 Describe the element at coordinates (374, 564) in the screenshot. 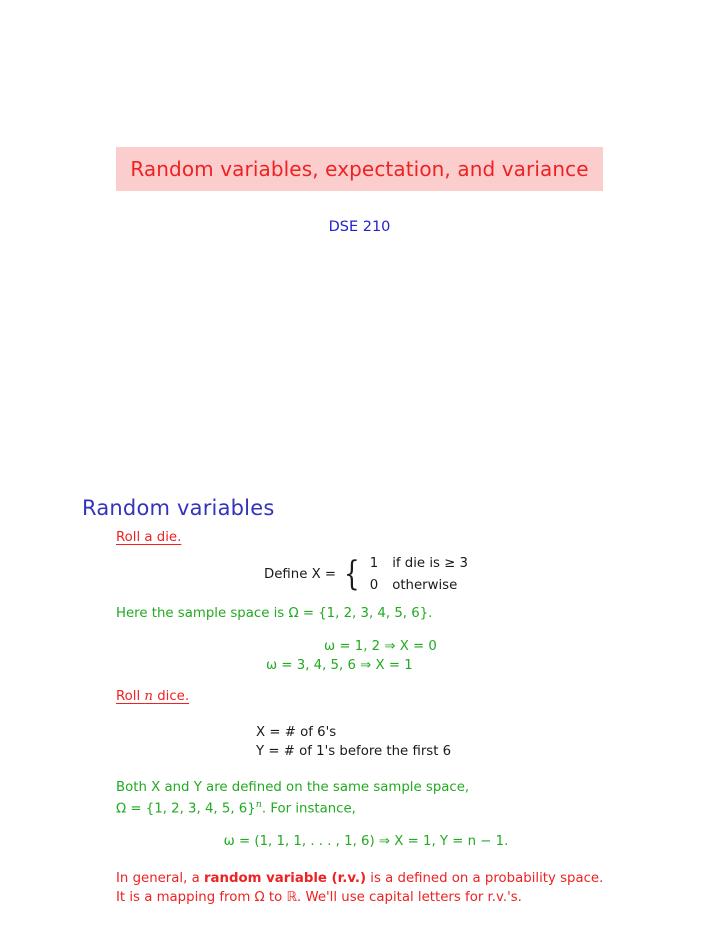

I see `case-1-value: 1` at that location.